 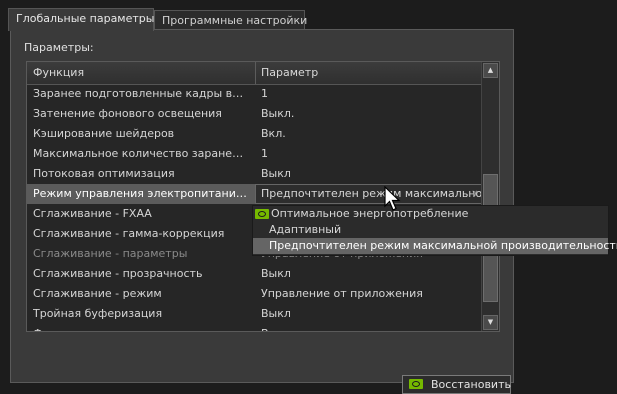 I want to click on scroll-down-icon: ▼, so click(x=490, y=322).